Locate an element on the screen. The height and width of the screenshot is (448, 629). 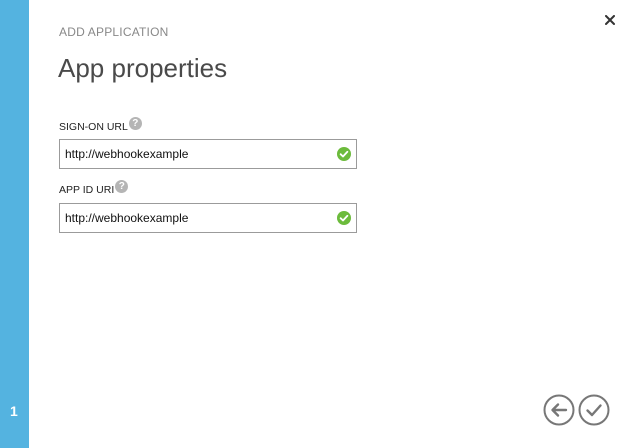
complete-button is located at coordinates (594, 410).